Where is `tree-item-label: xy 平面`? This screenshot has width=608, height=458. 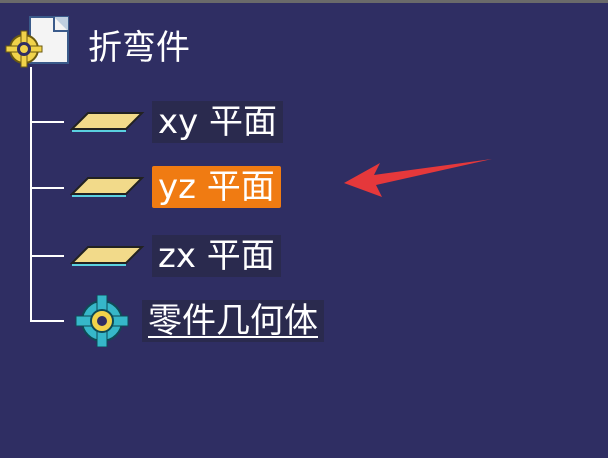 tree-item-label: xy 平面 is located at coordinates (218, 122).